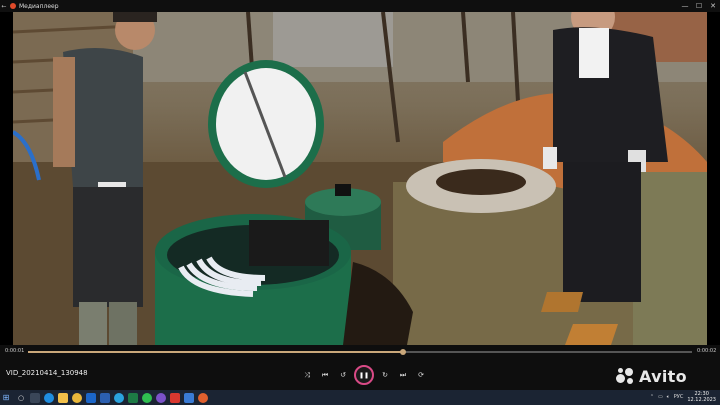 This screenshot has width=720, height=405. Describe the element at coordinates (699, 6) in the screenshot. I see `maximize-button: ☐` at that location.